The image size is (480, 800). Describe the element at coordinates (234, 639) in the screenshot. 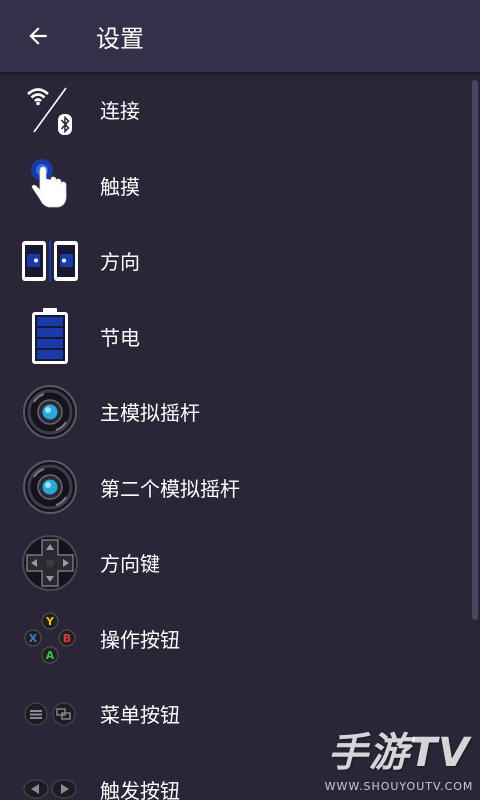

I see `settings-item-action-buttons: Y X B A 操作按钮` at that location.